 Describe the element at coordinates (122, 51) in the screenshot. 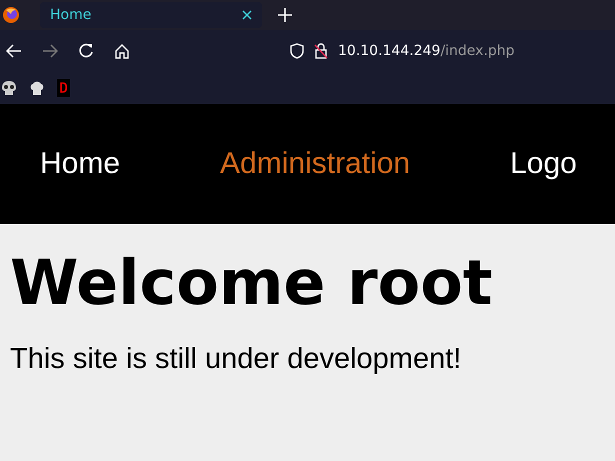

I see `home-icon` at that location.